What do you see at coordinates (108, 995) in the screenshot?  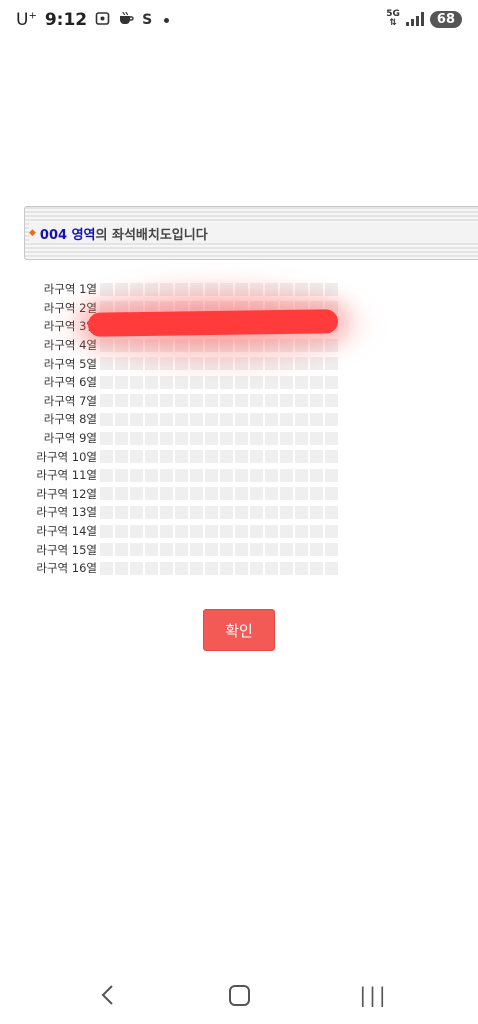 I see `back-button` at bounding box center [108, 995].